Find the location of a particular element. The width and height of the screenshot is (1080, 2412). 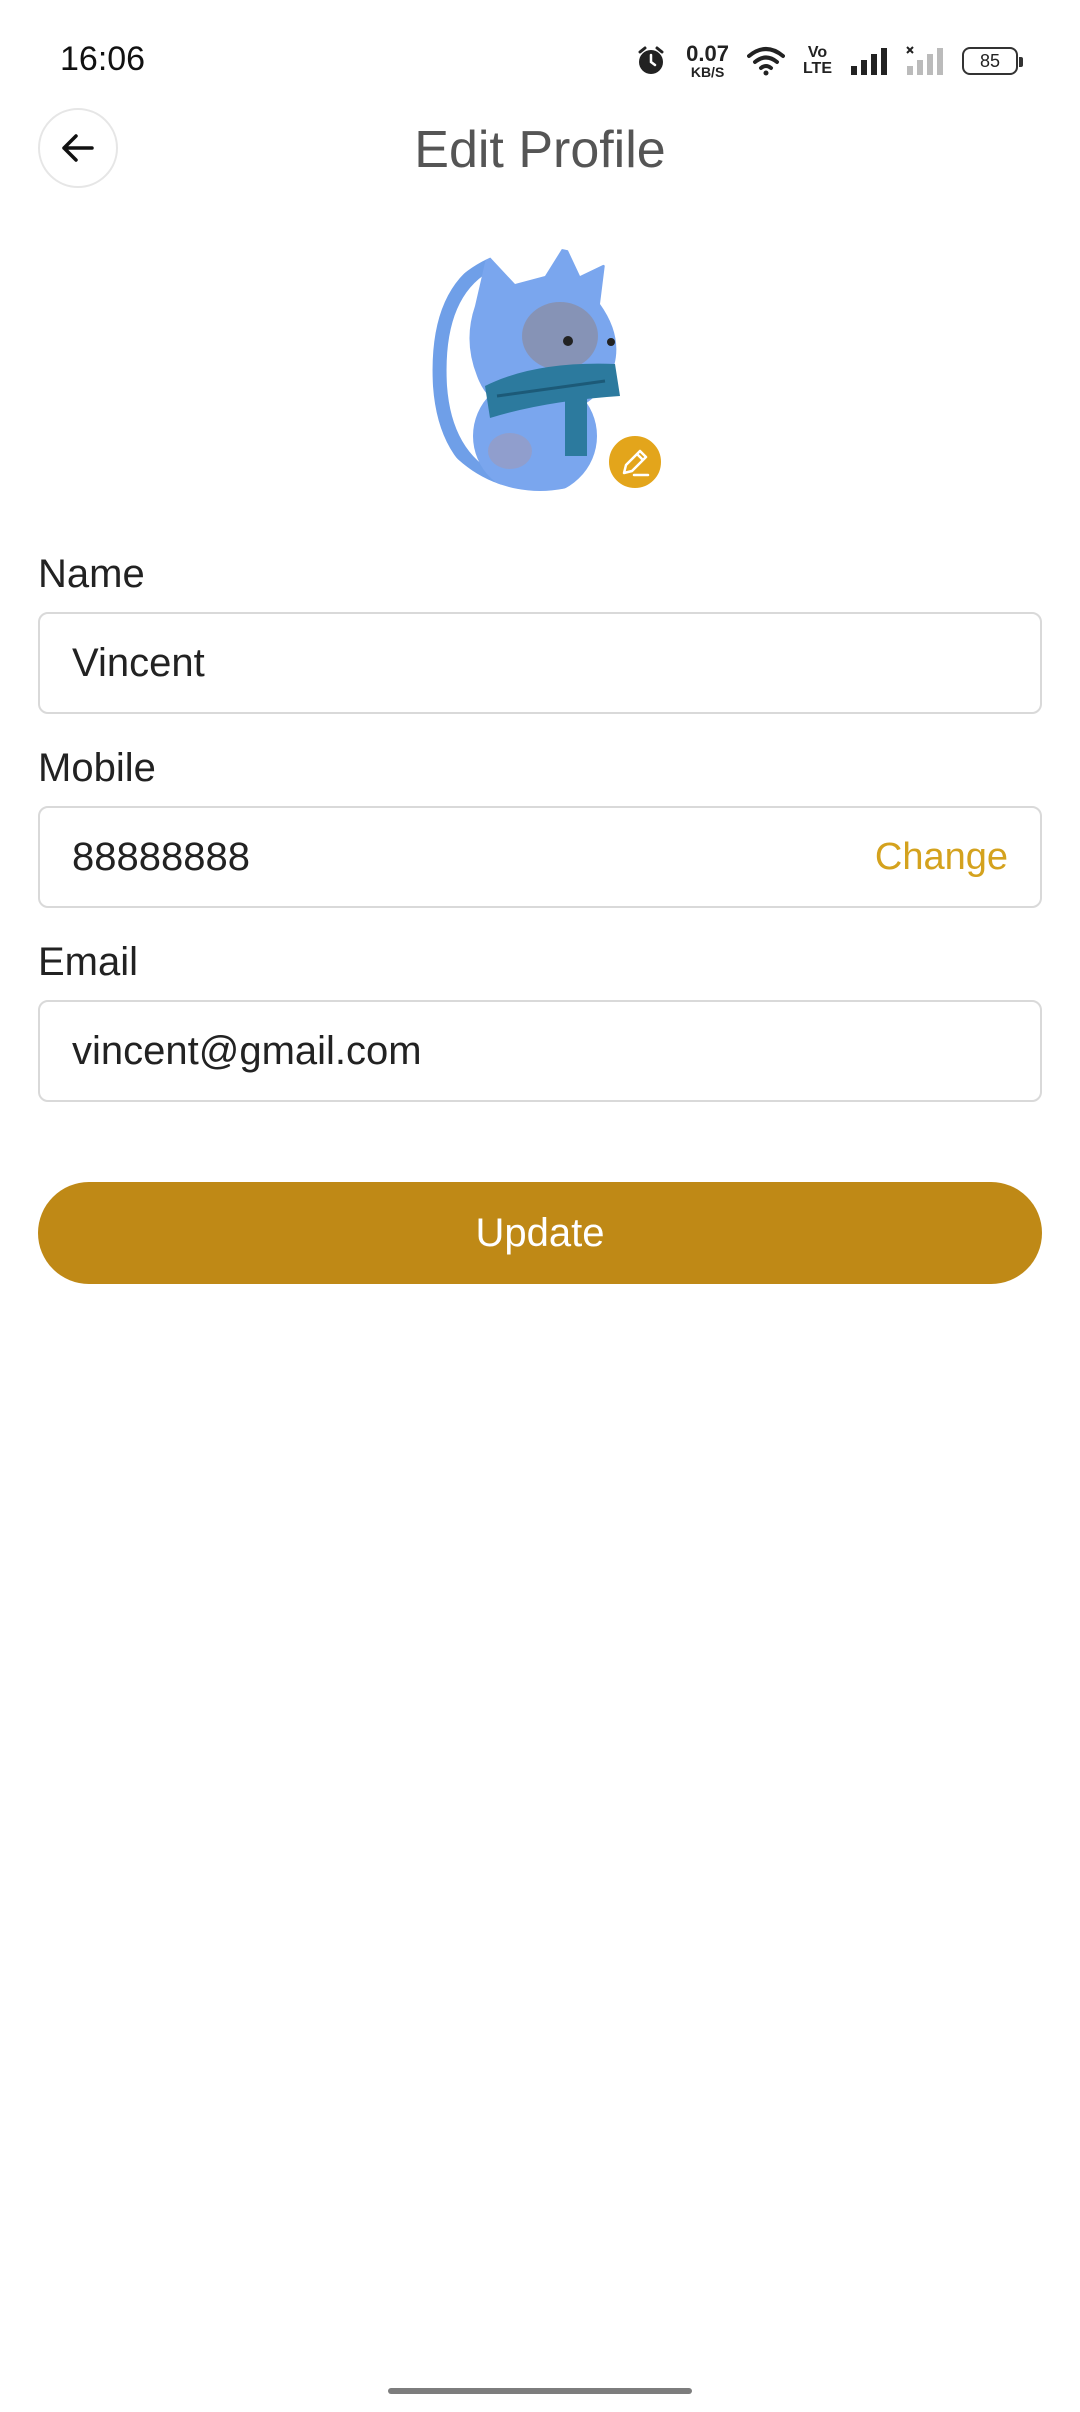

profile-avatar is located at coordinates (540, 365).